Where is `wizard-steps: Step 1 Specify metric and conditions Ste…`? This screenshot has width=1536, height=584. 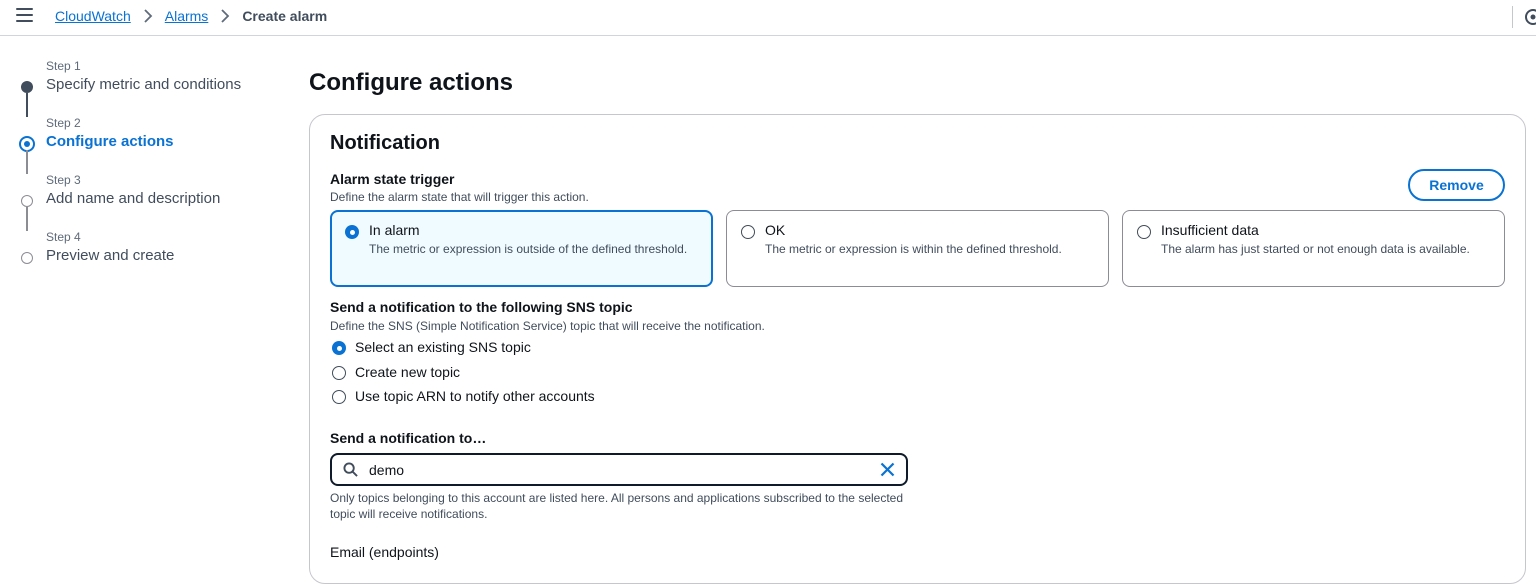
wizard-steps: Step 1 Specify metric and conditions Ste… is located at coordinates (149, 171).